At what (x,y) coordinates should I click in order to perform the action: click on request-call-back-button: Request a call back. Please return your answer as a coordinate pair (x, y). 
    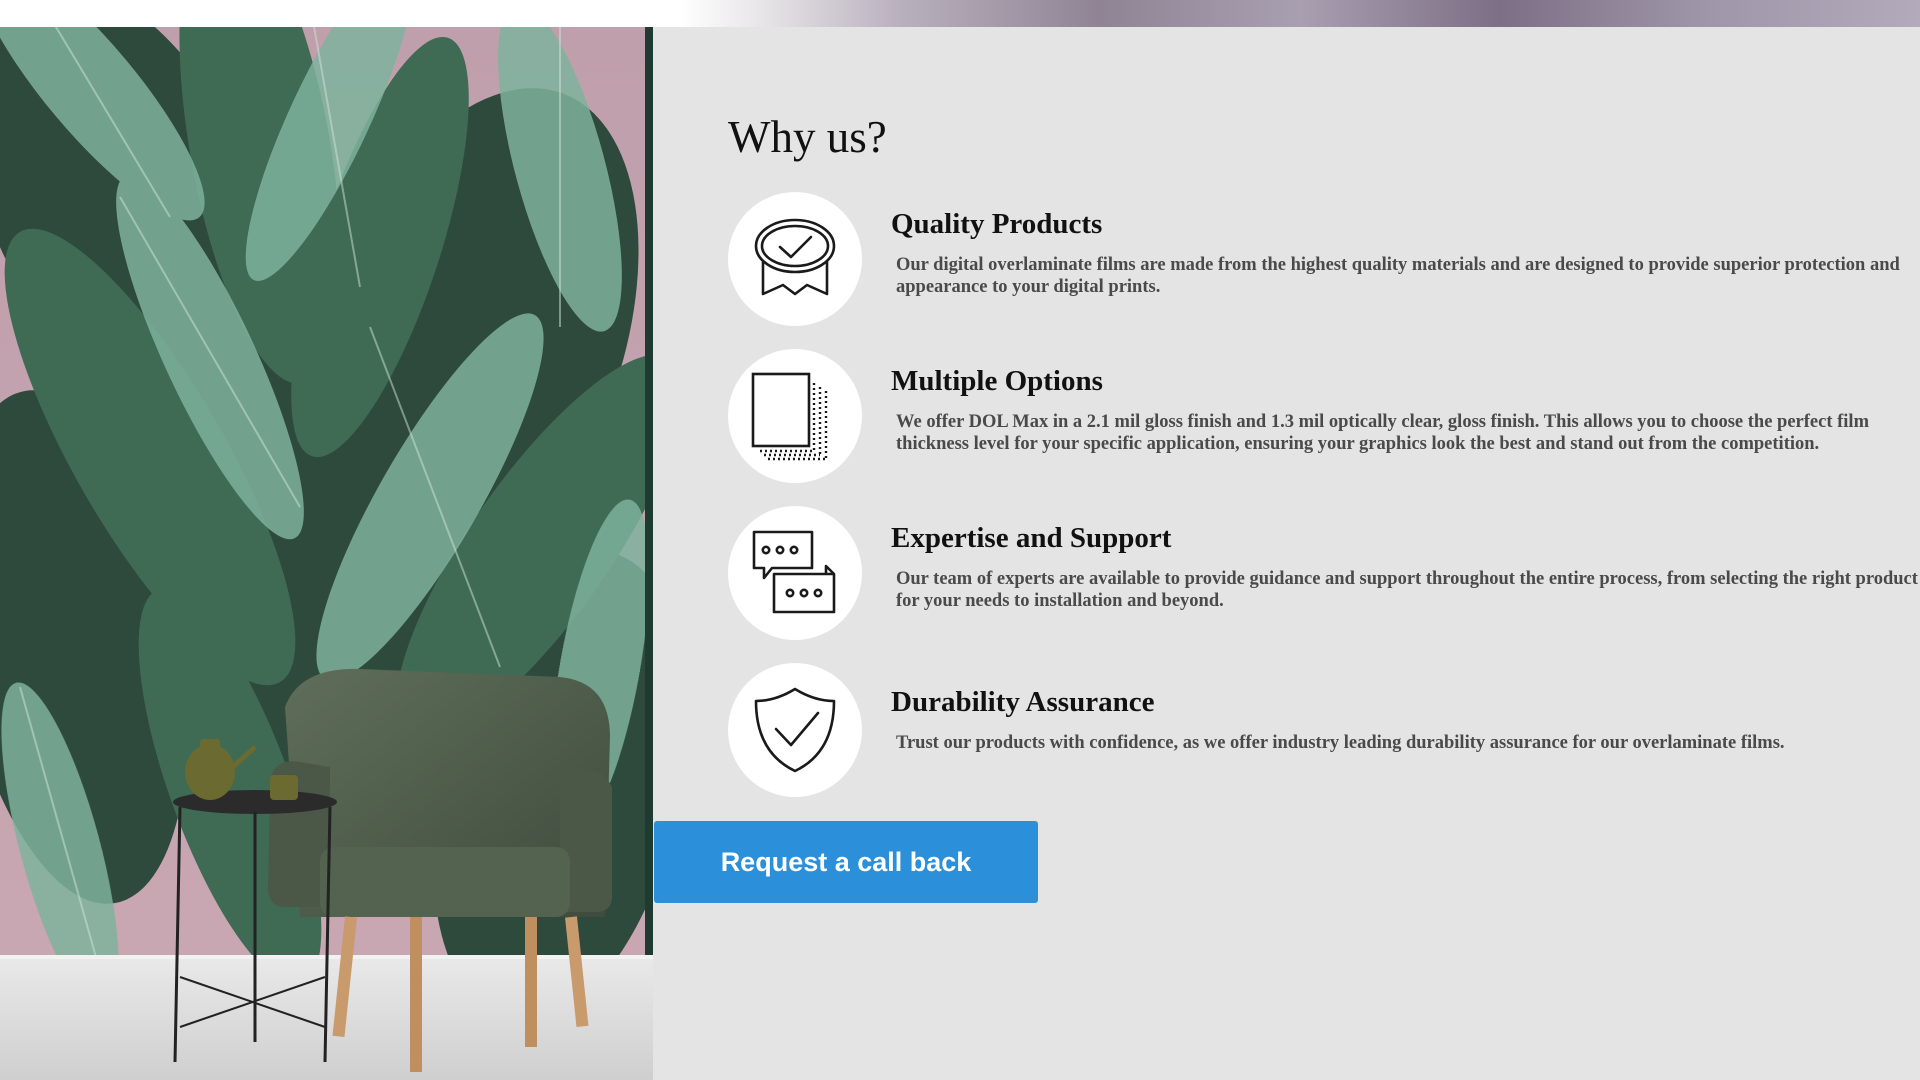
    Looking at the image, I should click on (846, 862).